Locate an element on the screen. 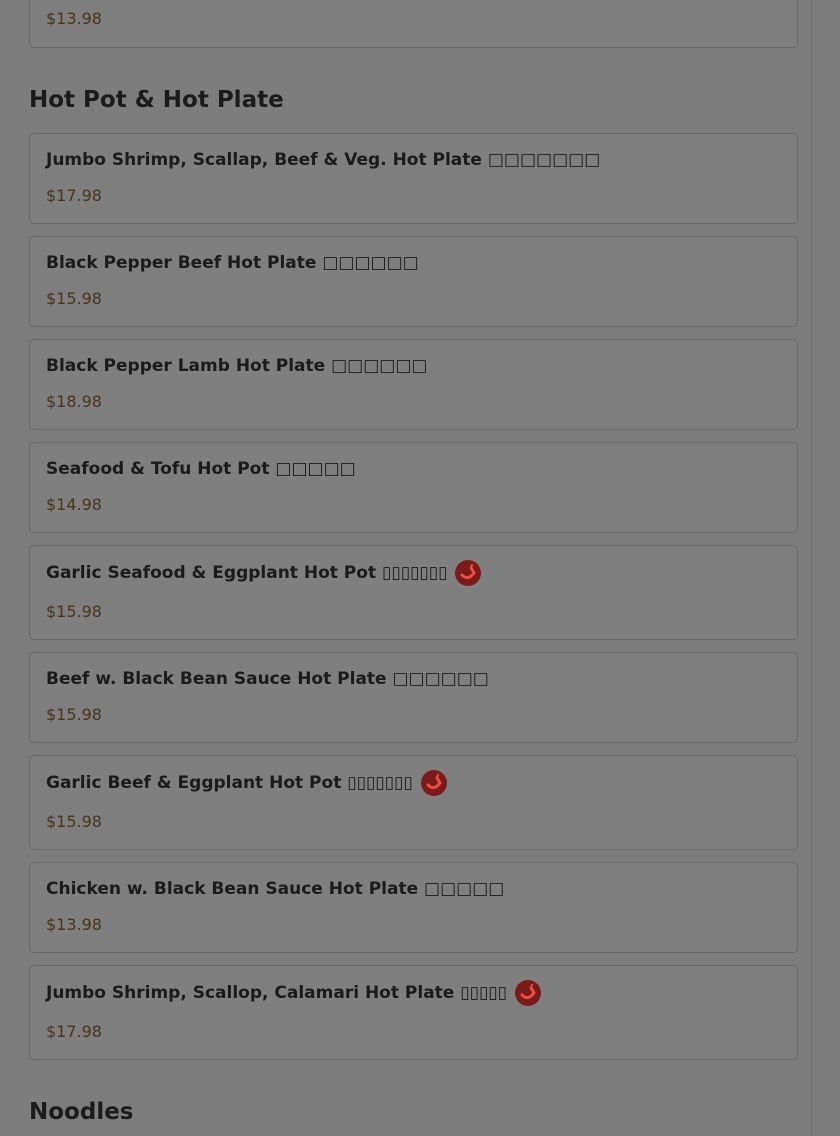 This screenshot has height=1136, width=840. item-price: $18.98 is located at coordinates (74, 401).